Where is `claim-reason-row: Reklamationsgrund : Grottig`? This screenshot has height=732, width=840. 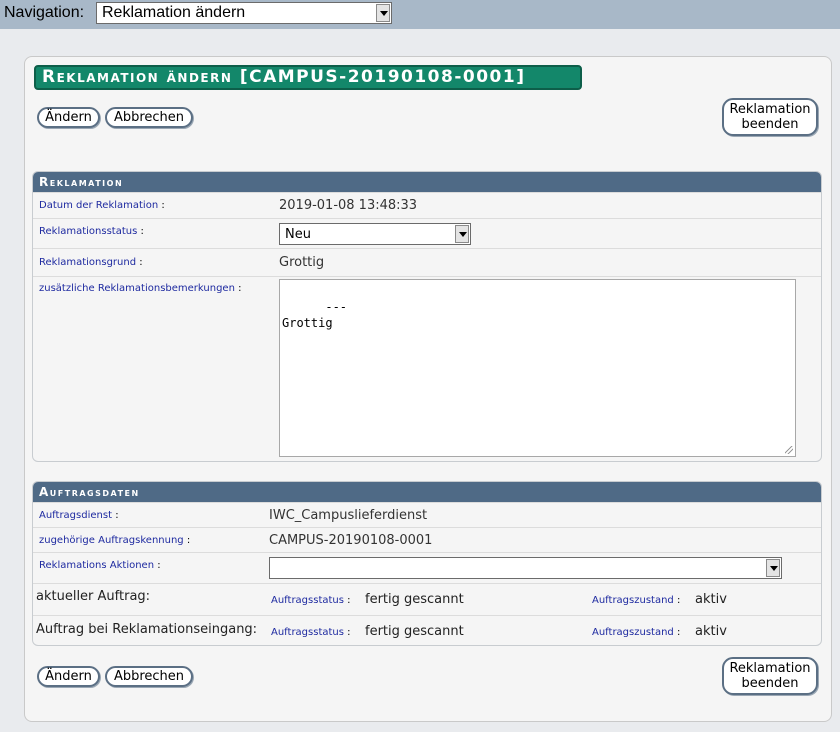
claim-reason-row: Reklamationsgrund : Grottig is located at coordinates (427, 262).